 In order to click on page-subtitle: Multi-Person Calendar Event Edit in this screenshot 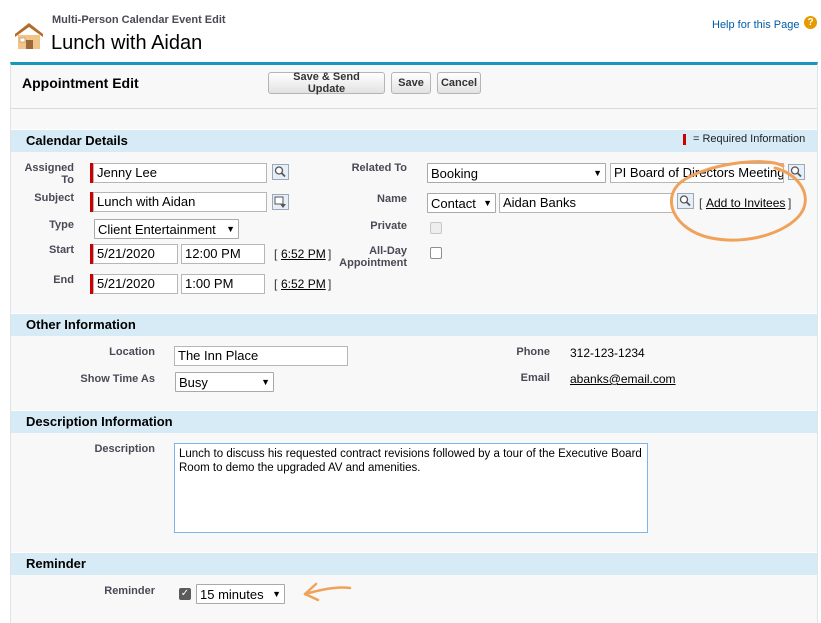, I will do `click(139, 20)`.